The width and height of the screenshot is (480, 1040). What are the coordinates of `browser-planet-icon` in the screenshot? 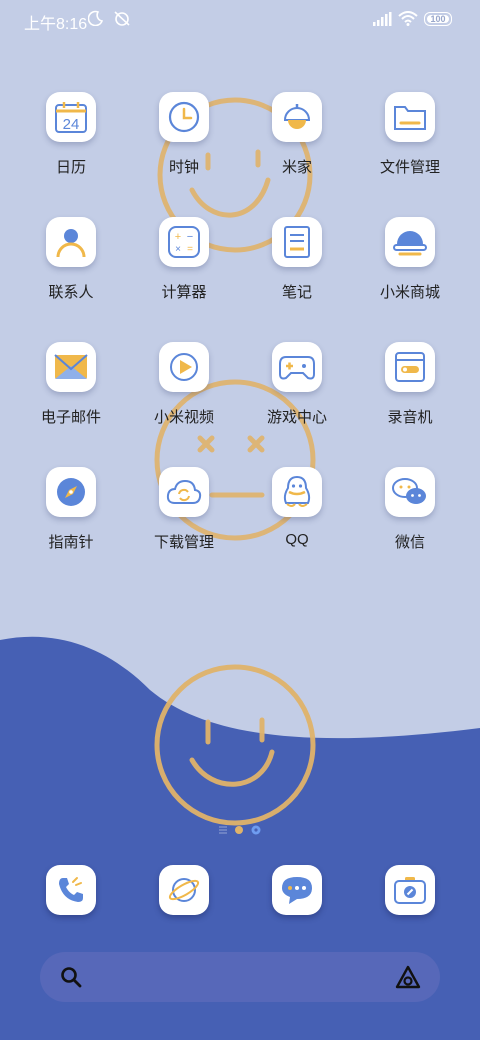 It's located at (184, 890).